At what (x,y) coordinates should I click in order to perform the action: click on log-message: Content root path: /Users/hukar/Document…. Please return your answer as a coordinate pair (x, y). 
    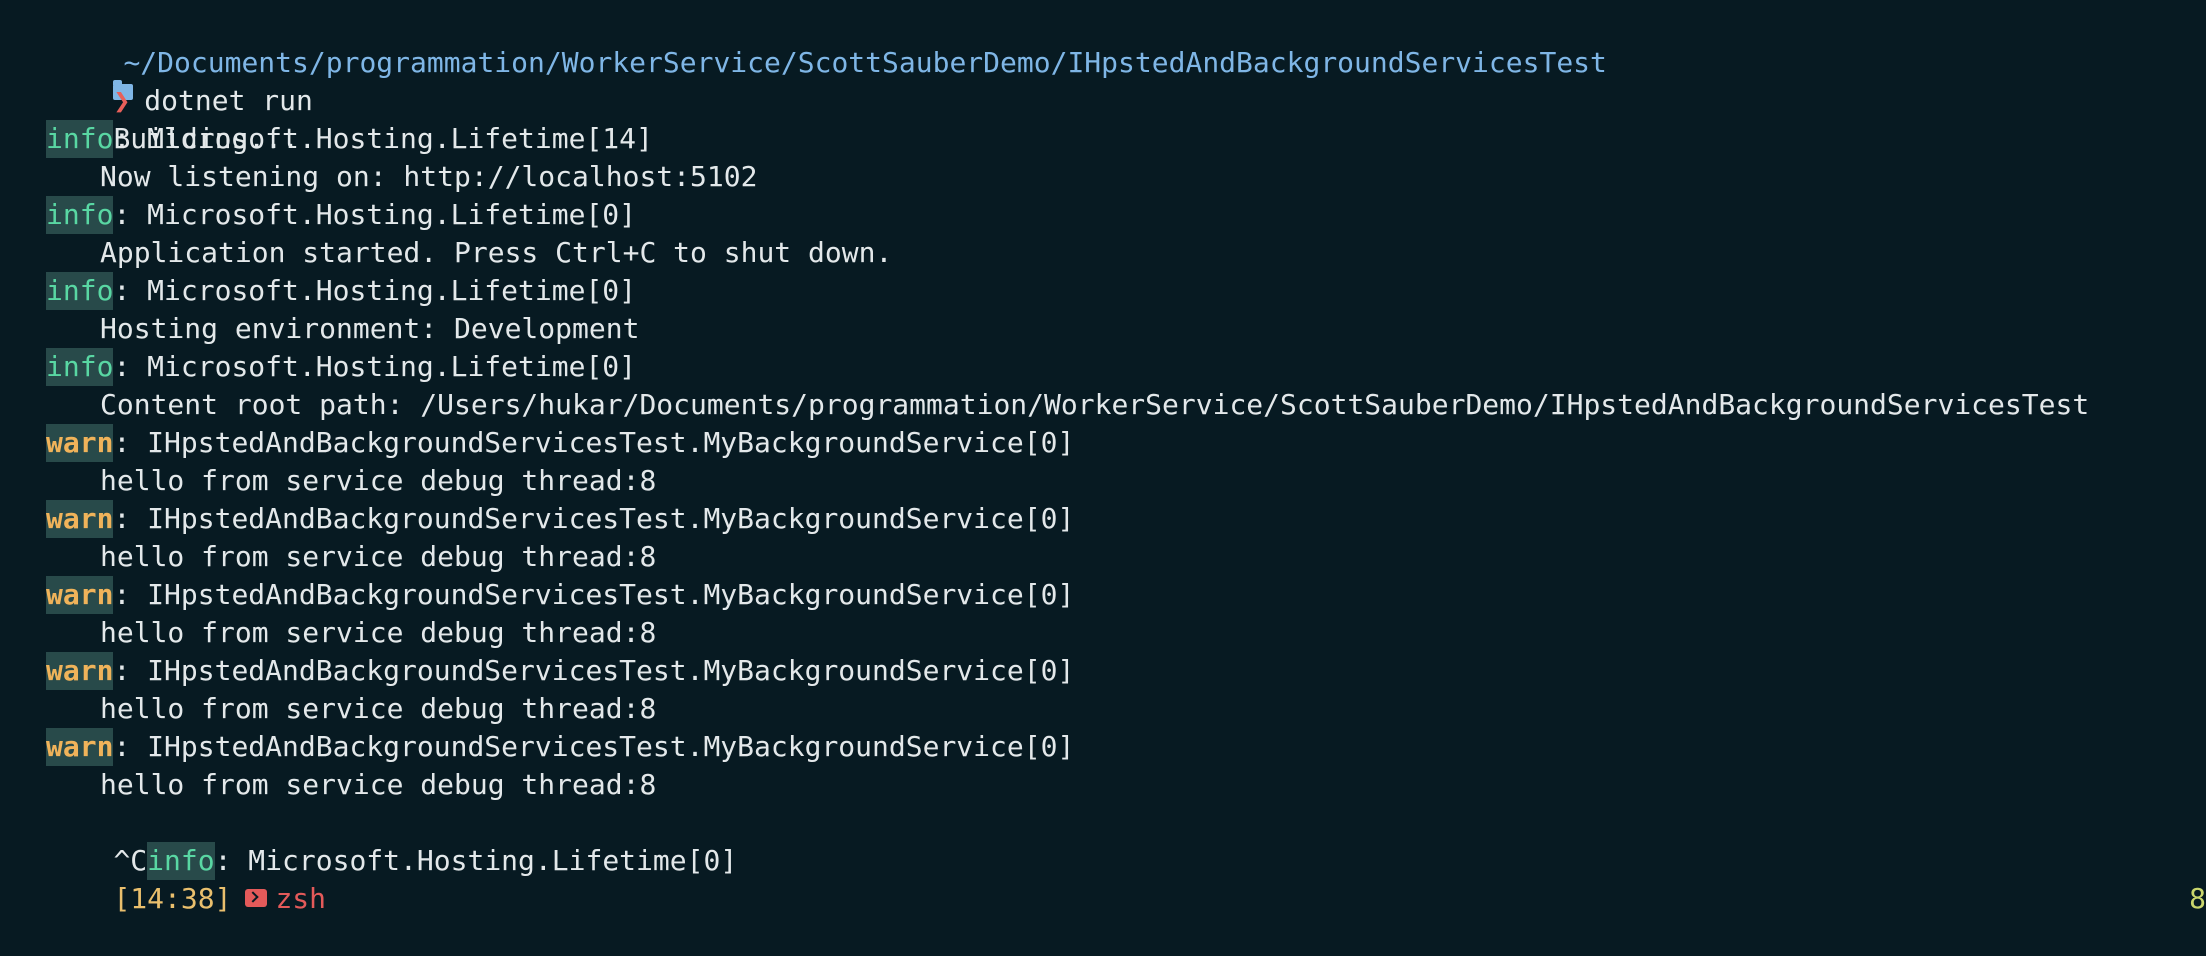
    Looking at the image, I should click on (1095, 404).